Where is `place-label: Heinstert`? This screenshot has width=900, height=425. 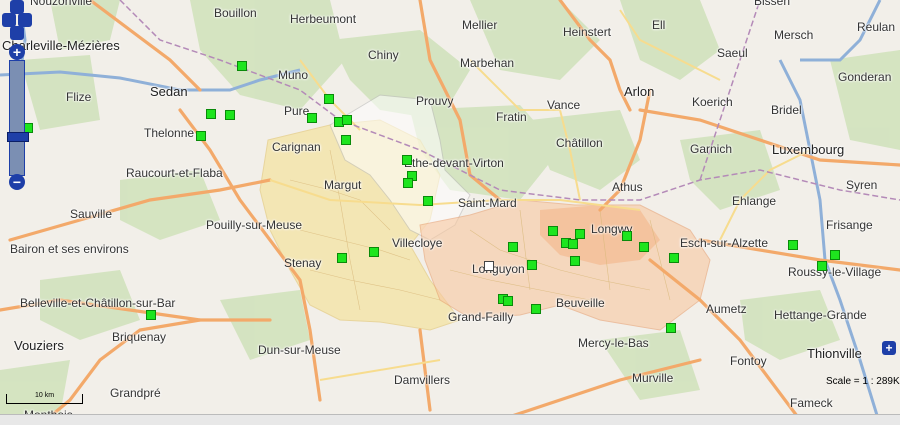 place-label: Heinstert is located at coordinates (587, 32).